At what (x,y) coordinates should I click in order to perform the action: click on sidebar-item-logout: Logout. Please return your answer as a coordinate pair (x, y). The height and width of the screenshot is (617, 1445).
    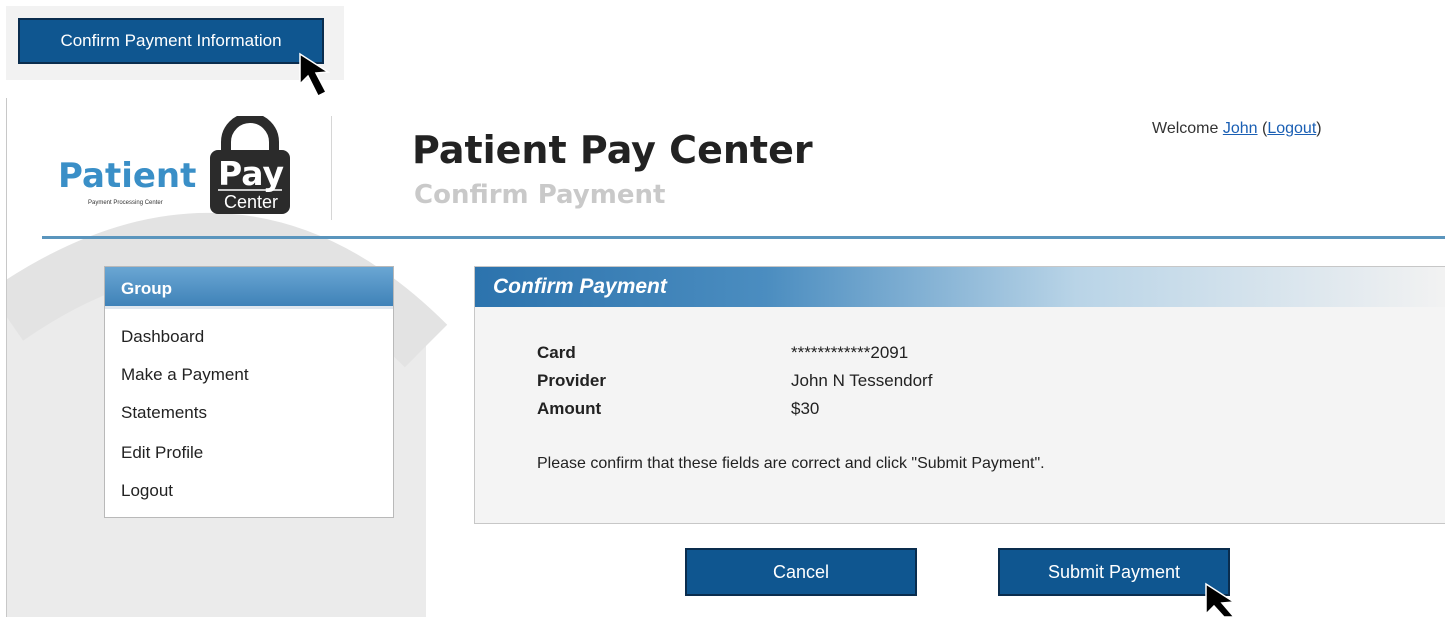
    Looking at the image, I should click on (147, 491).